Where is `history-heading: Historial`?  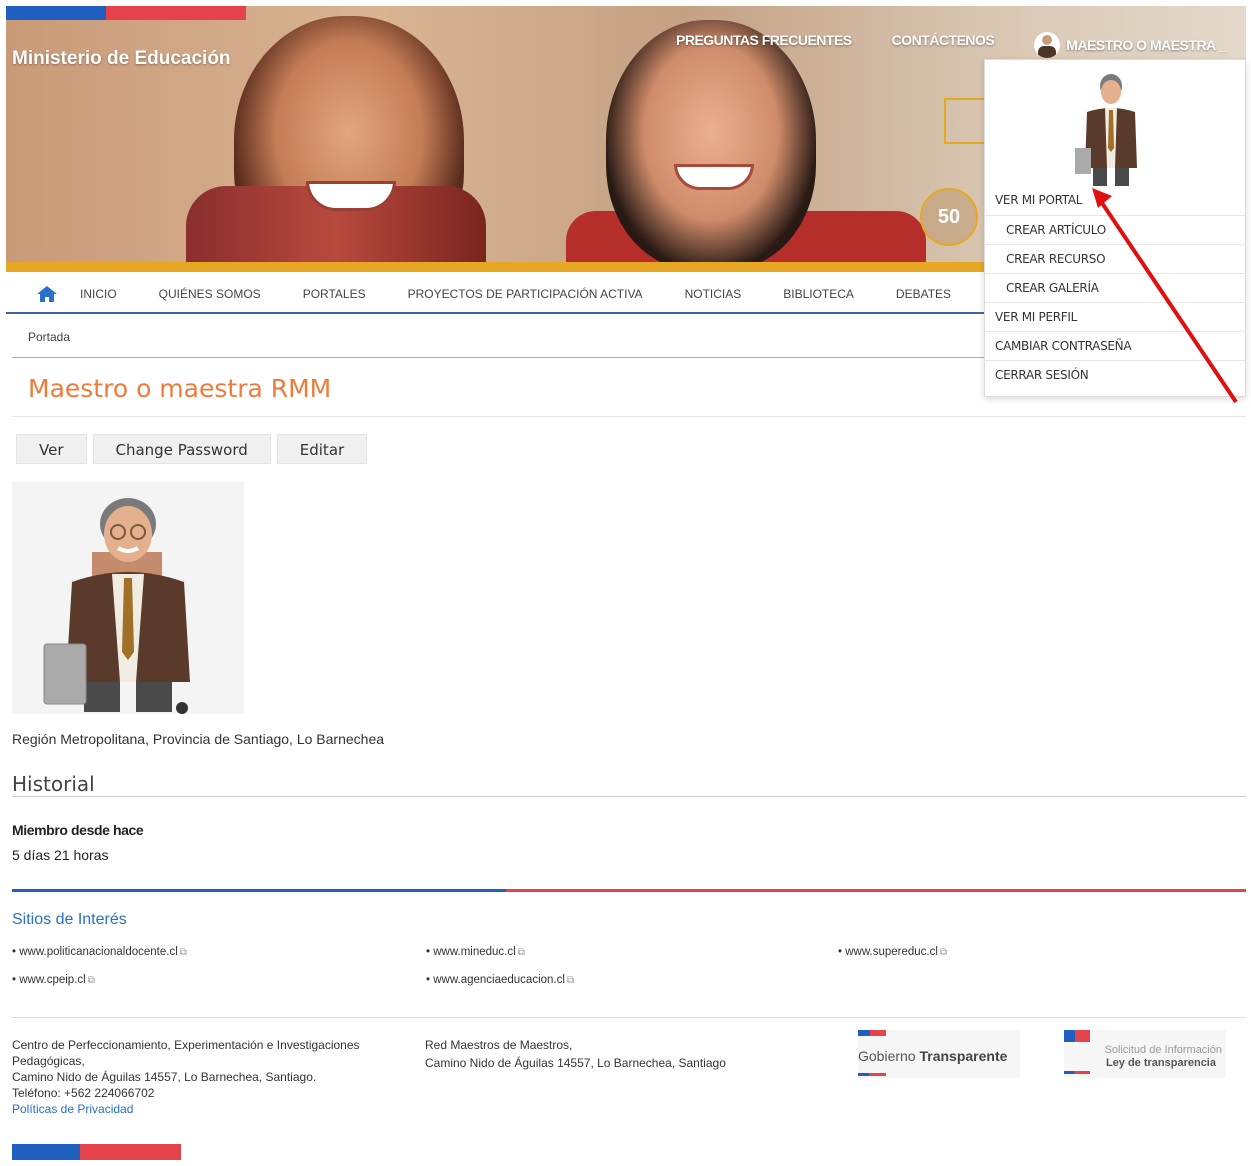
history-heading: Historial is located at coordinates (53, 784).